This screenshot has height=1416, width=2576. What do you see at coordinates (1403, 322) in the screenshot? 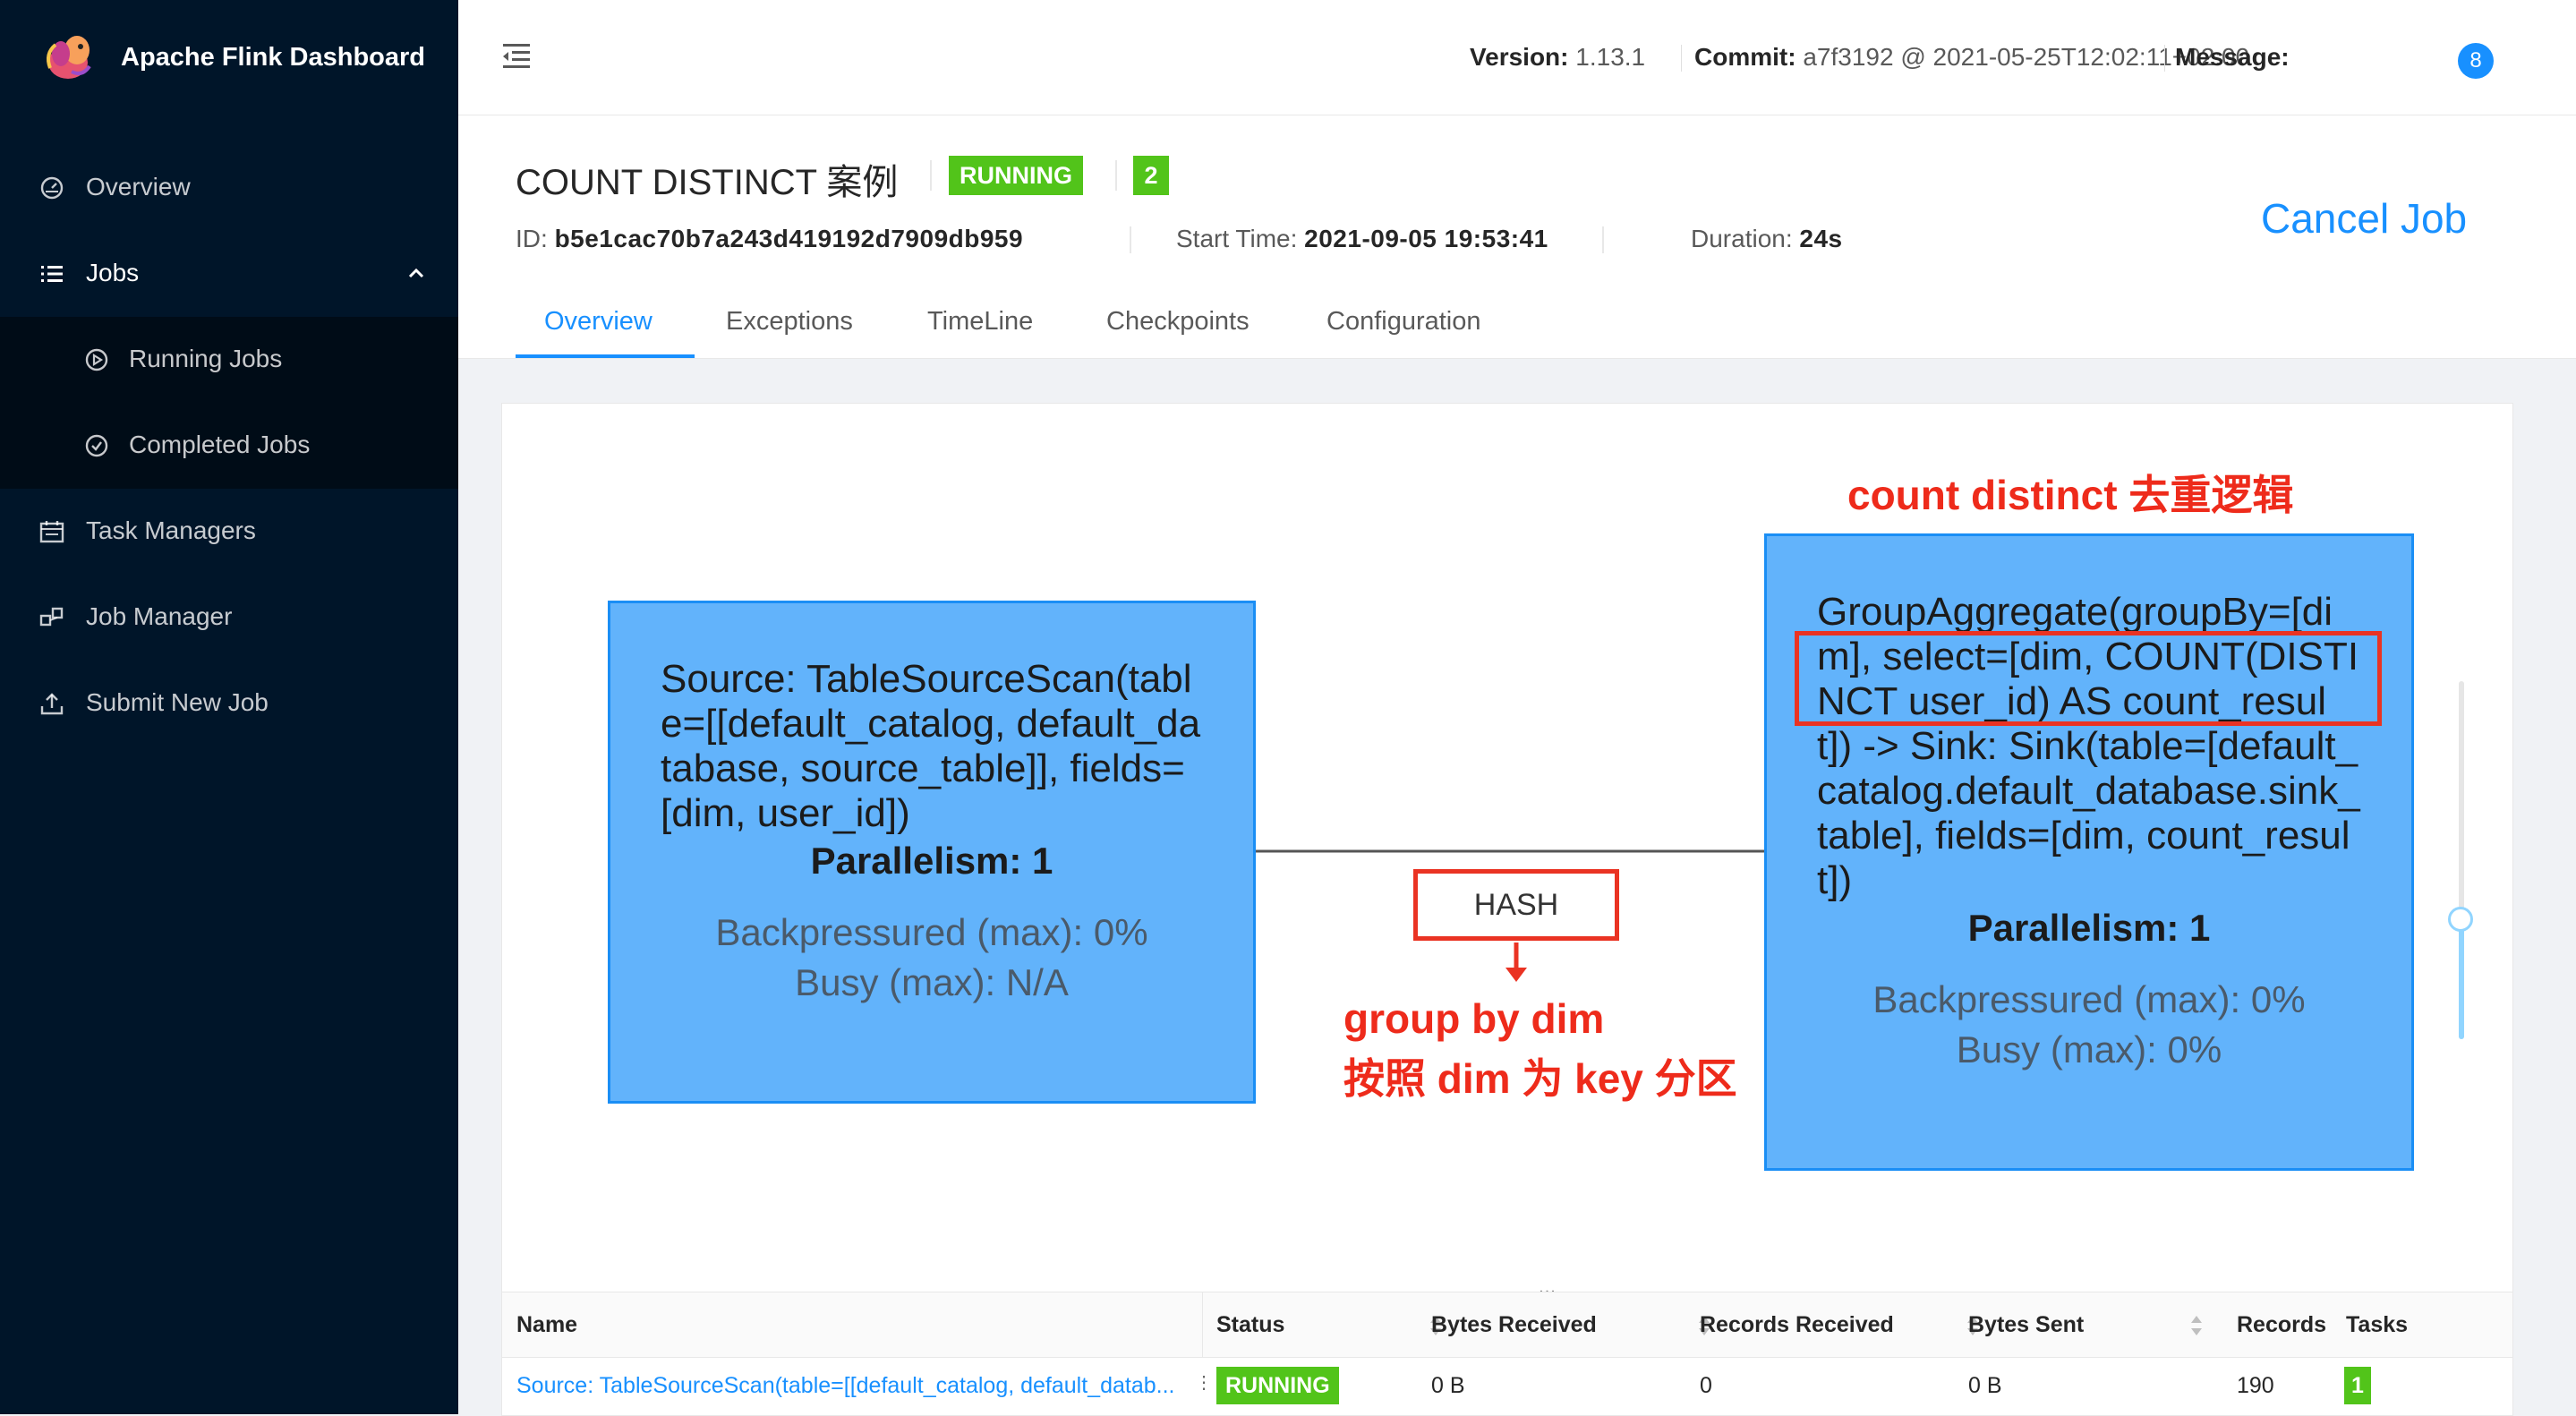
I see `tab-configuration: Configuration` at bounding box center [1403, 322].